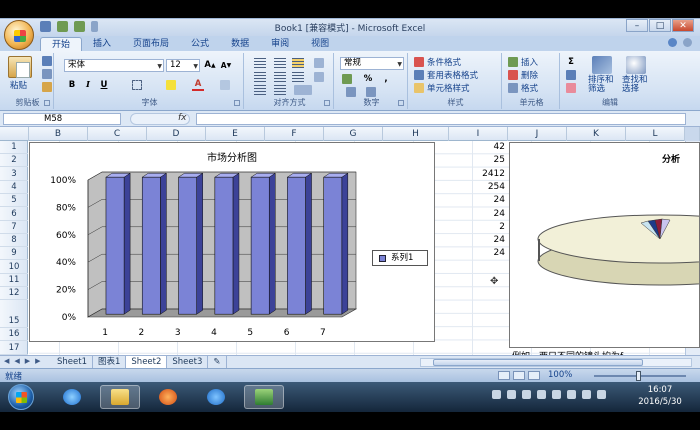  Describe the element at coordinates (72, 397) in the screenshot. I see `ie-taskbar-button` at that location.